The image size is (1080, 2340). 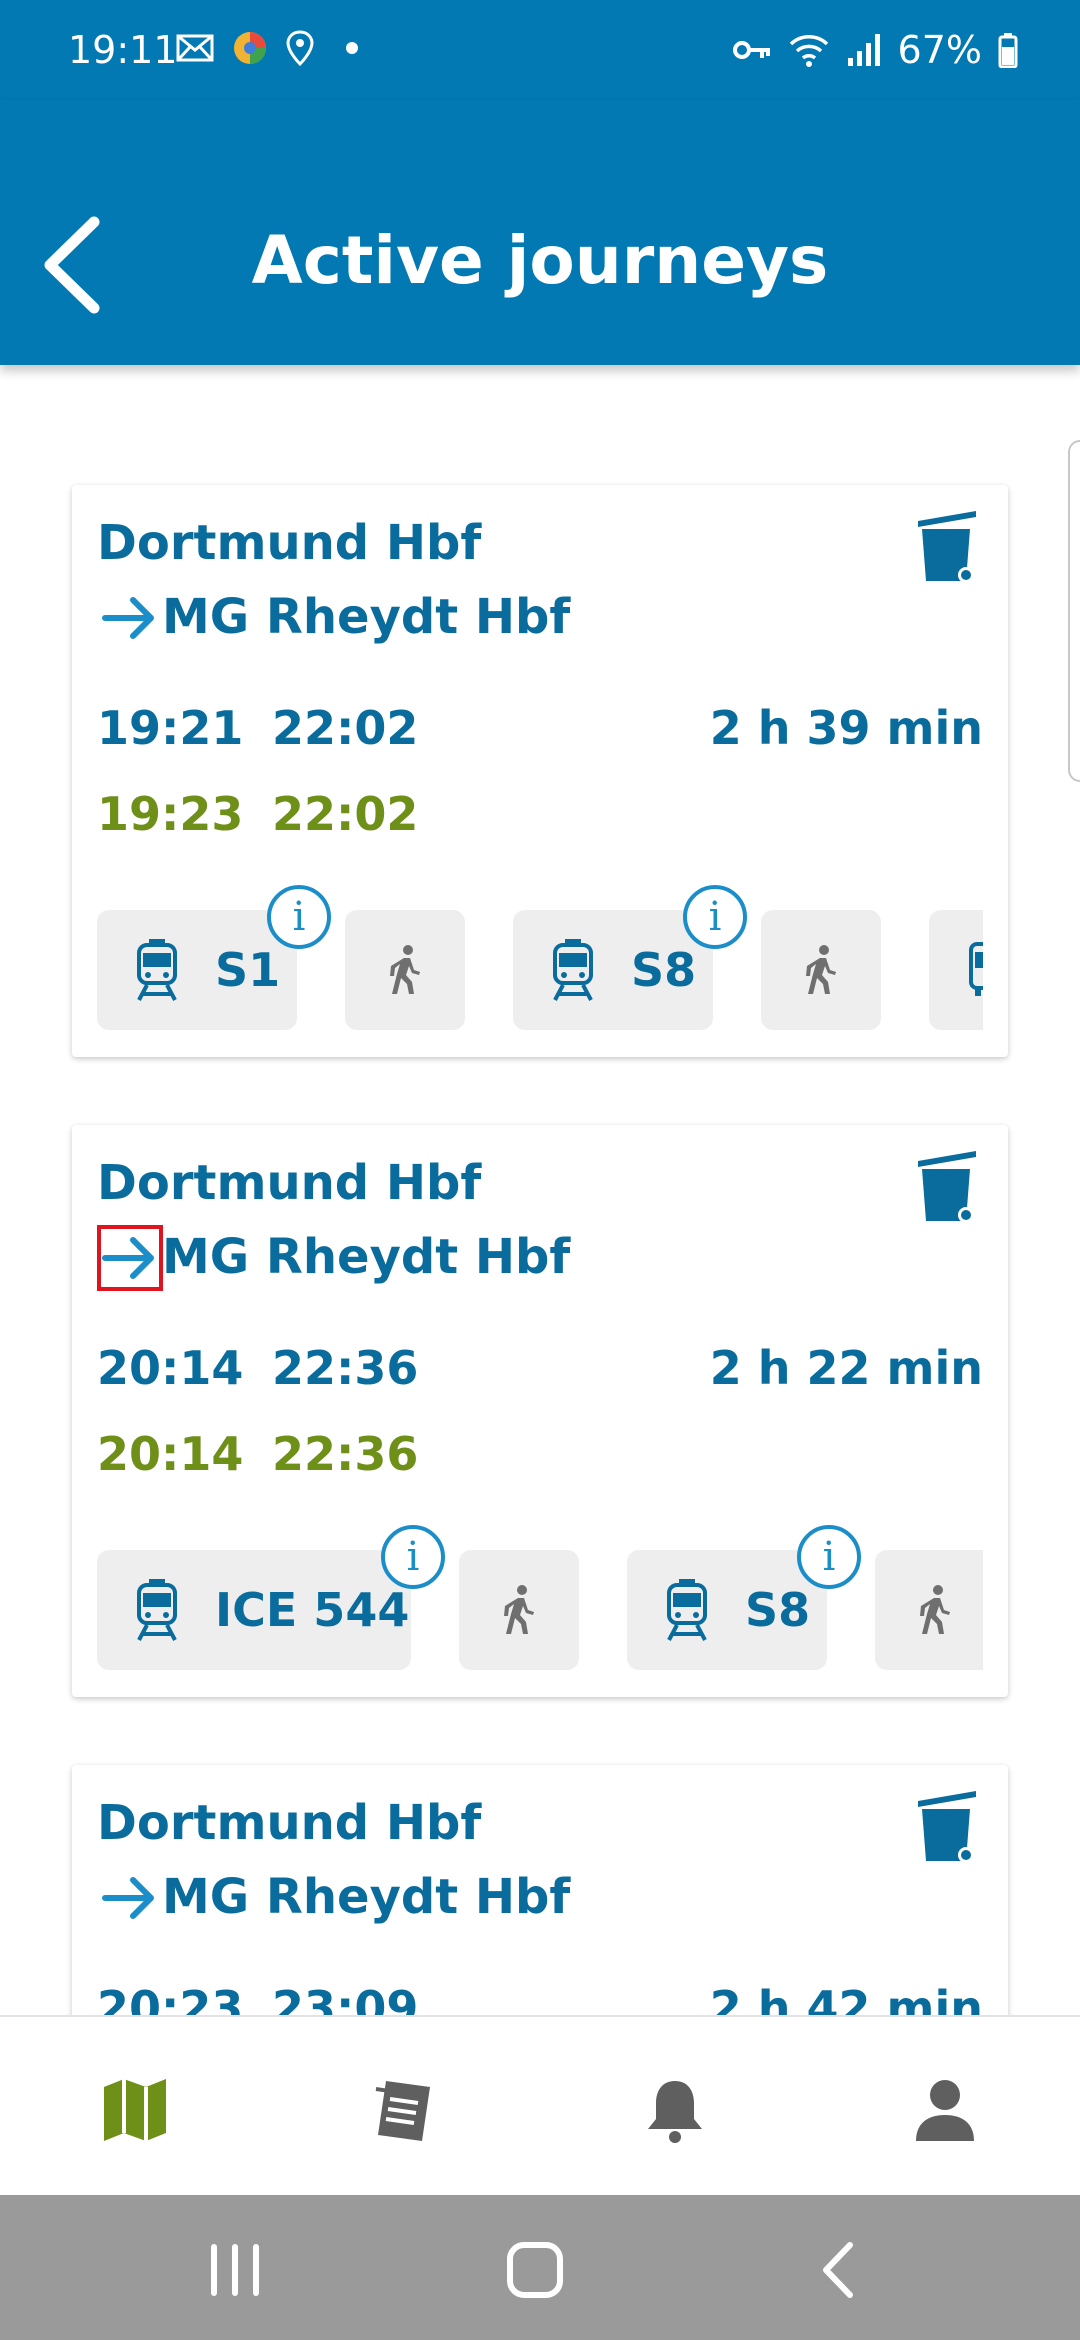 I want to click on map-icon, so click(x=135, y=2110).